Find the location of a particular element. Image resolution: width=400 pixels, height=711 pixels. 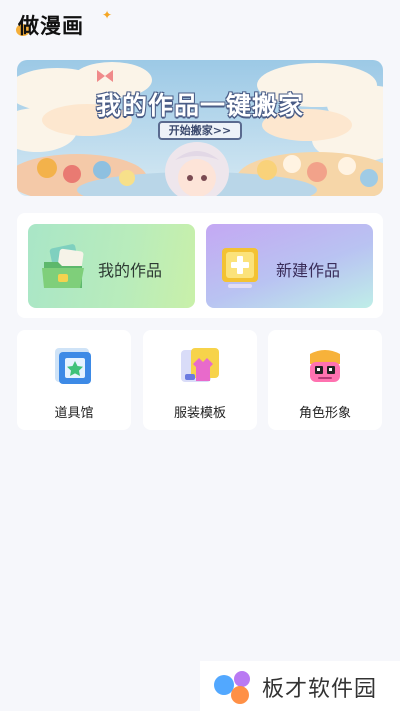

character-image-tile: 角色形象 is located at coordinates (325, 380).